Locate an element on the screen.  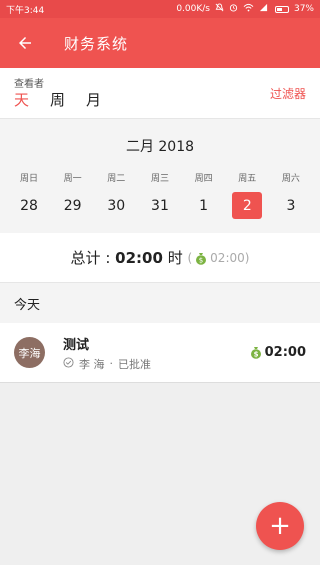
date-cell-selected: 2 is located at coordinates (247, 205).